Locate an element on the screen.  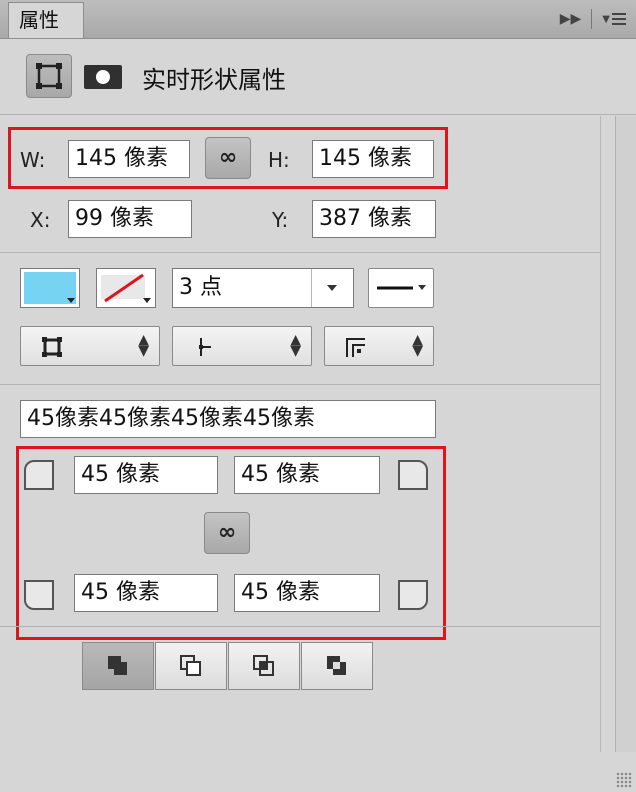
stroke-color-swatch is located at coordinates (126, 288).